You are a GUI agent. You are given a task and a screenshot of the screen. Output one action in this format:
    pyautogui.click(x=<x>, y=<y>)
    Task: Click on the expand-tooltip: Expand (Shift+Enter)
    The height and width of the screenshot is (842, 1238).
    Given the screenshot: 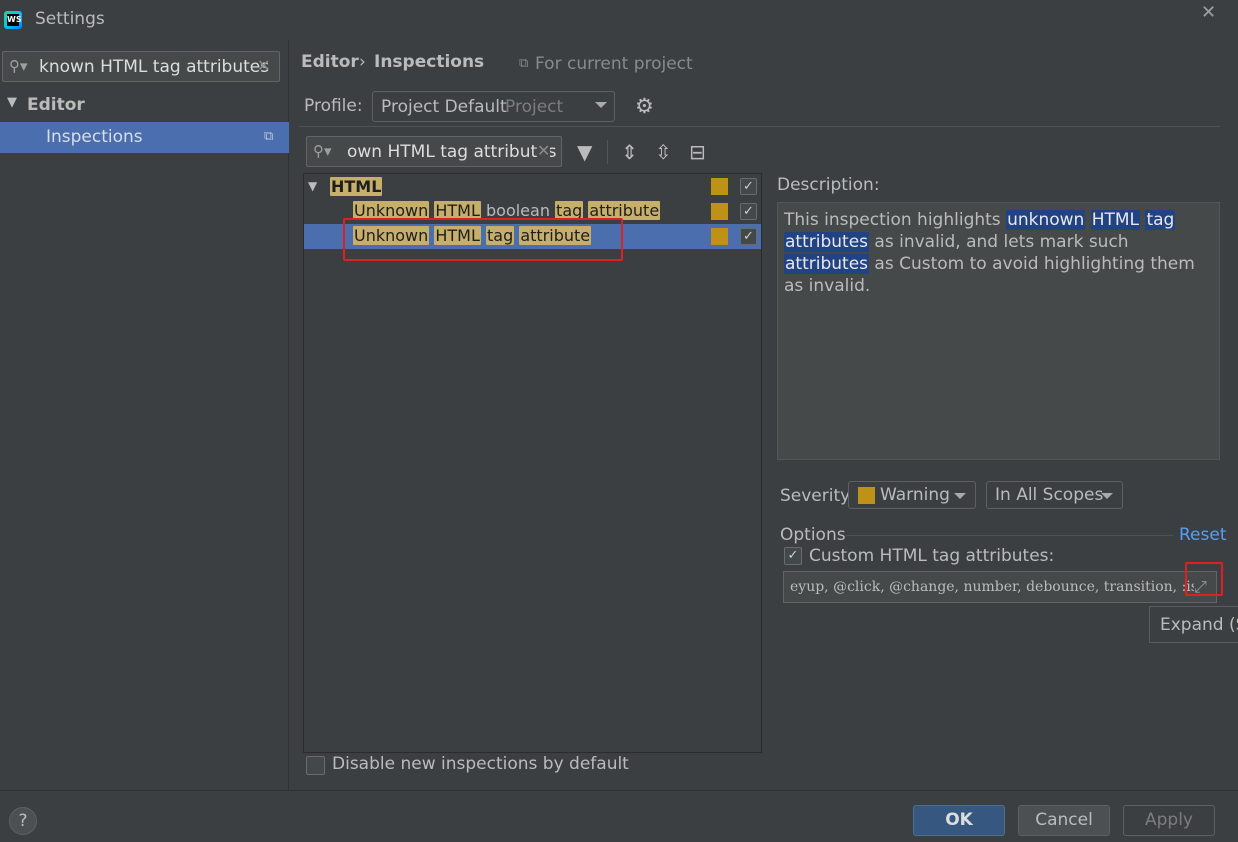 What is the action you would take?
    pyautogui.click(x=1193, y=624)
    